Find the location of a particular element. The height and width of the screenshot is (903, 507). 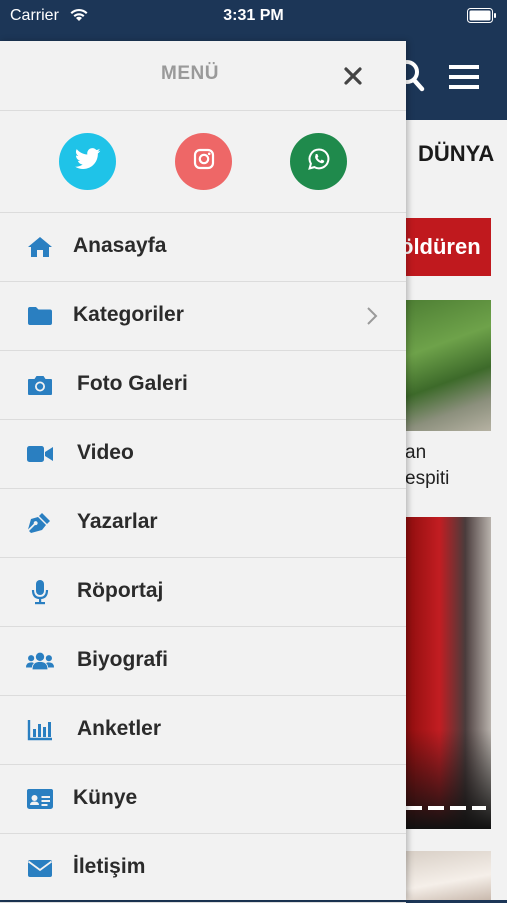

close-icon is located at coordinates (353, 76).